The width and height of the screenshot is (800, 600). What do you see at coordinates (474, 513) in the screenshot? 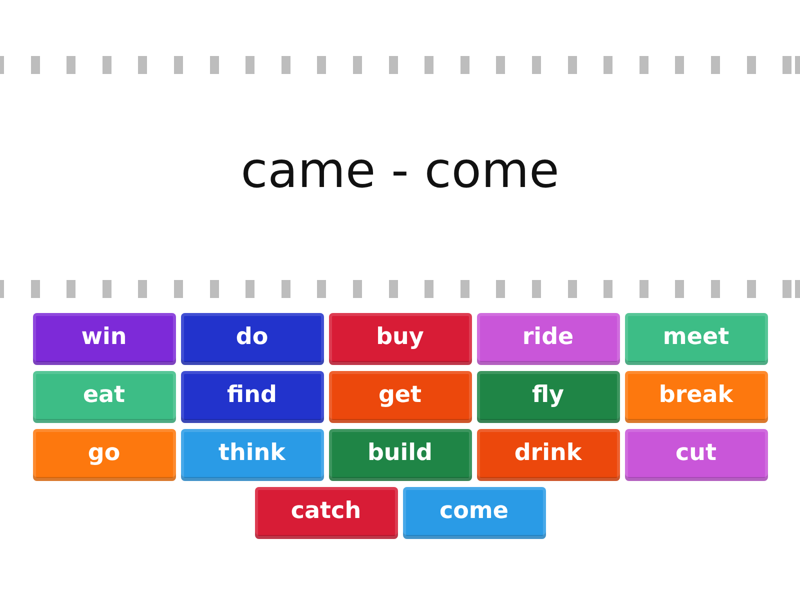
I see `answer-tile: come` at bounding box center [474, 513].